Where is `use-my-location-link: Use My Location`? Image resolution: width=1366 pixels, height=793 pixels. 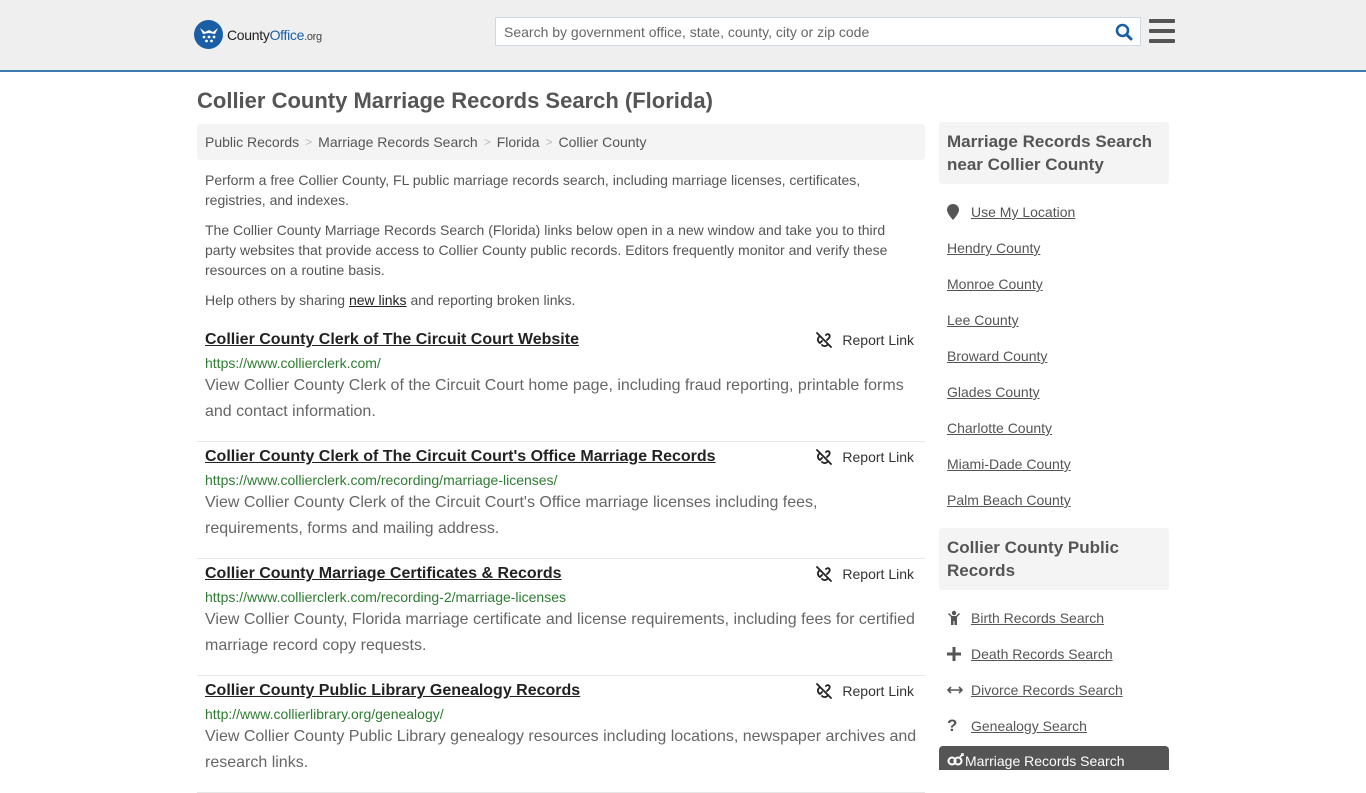
use-my-location-link: Use My Location is located at coordinates (1023, 212).